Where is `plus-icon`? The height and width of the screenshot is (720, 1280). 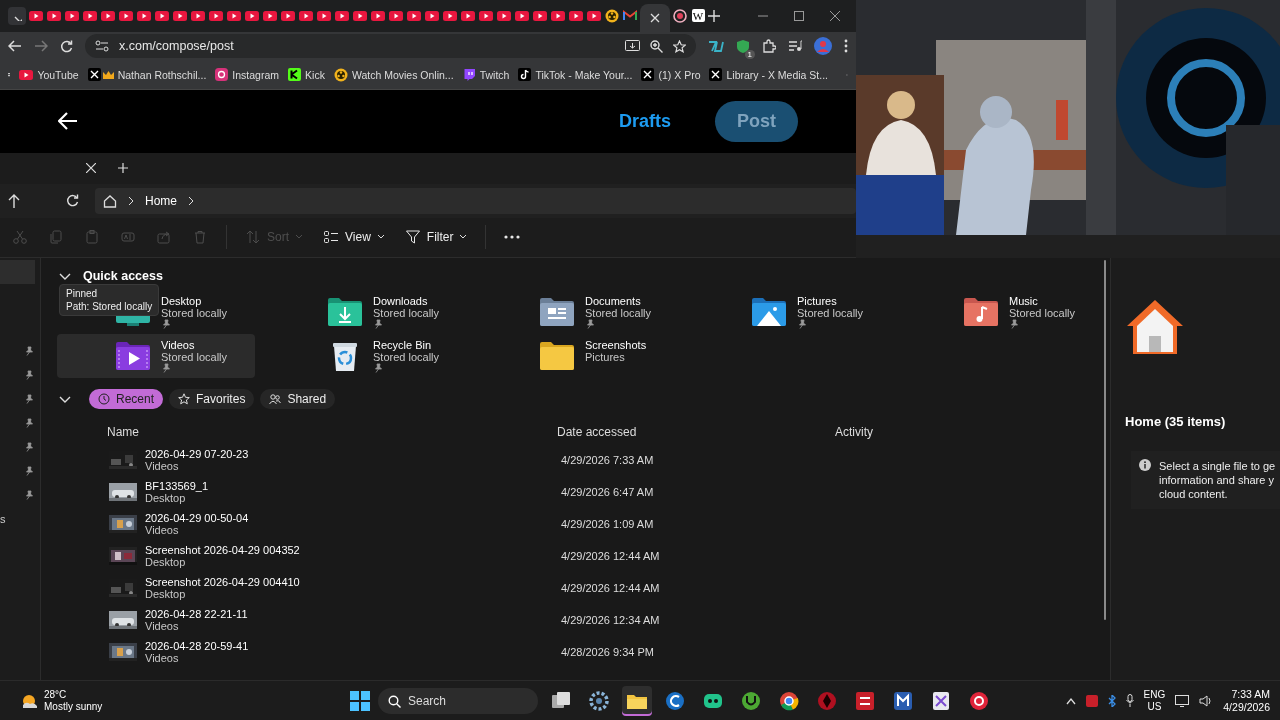
plus-icon is located at coordinates (123, 168).